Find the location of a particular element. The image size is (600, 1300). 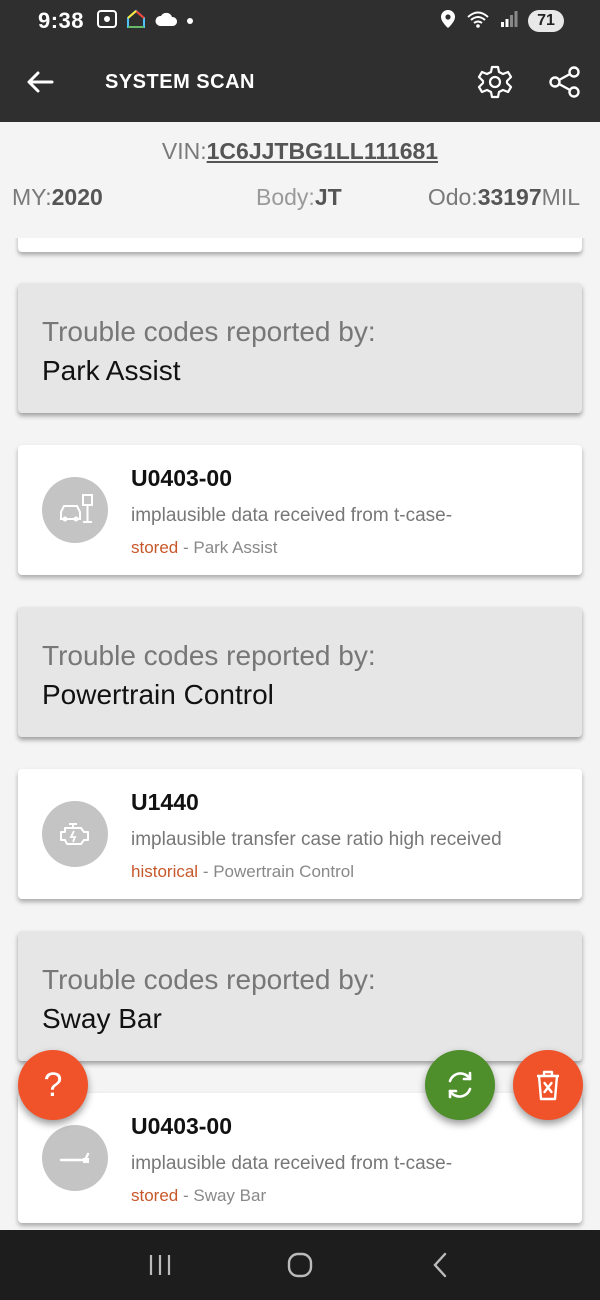

group-module-name: Powertrain Control is located at coordinates (158, 694).